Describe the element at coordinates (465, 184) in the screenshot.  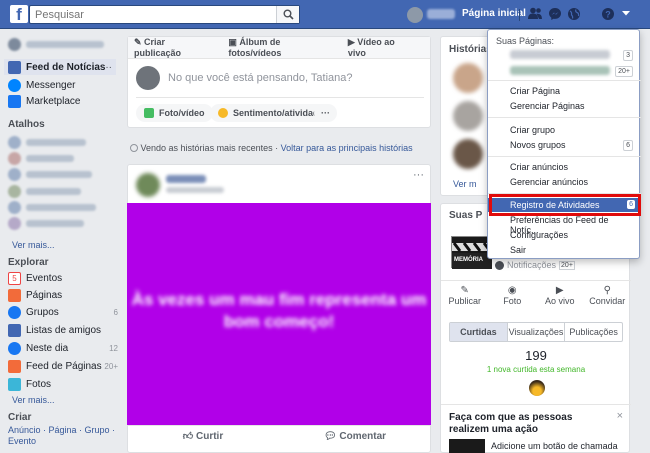
I see `stories-see-more: Ver m` at that location.